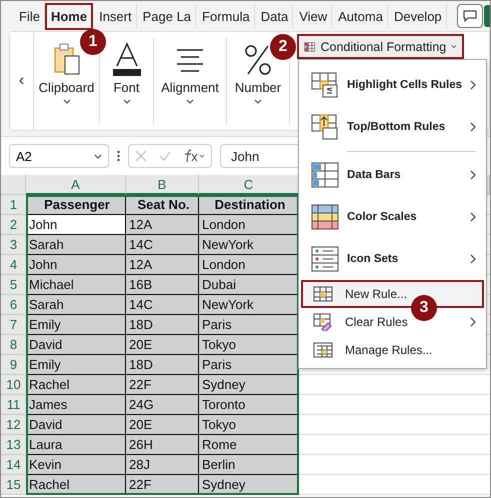 The image size is (491, 498). I want to click on row-header: 12, so click(13, 425).